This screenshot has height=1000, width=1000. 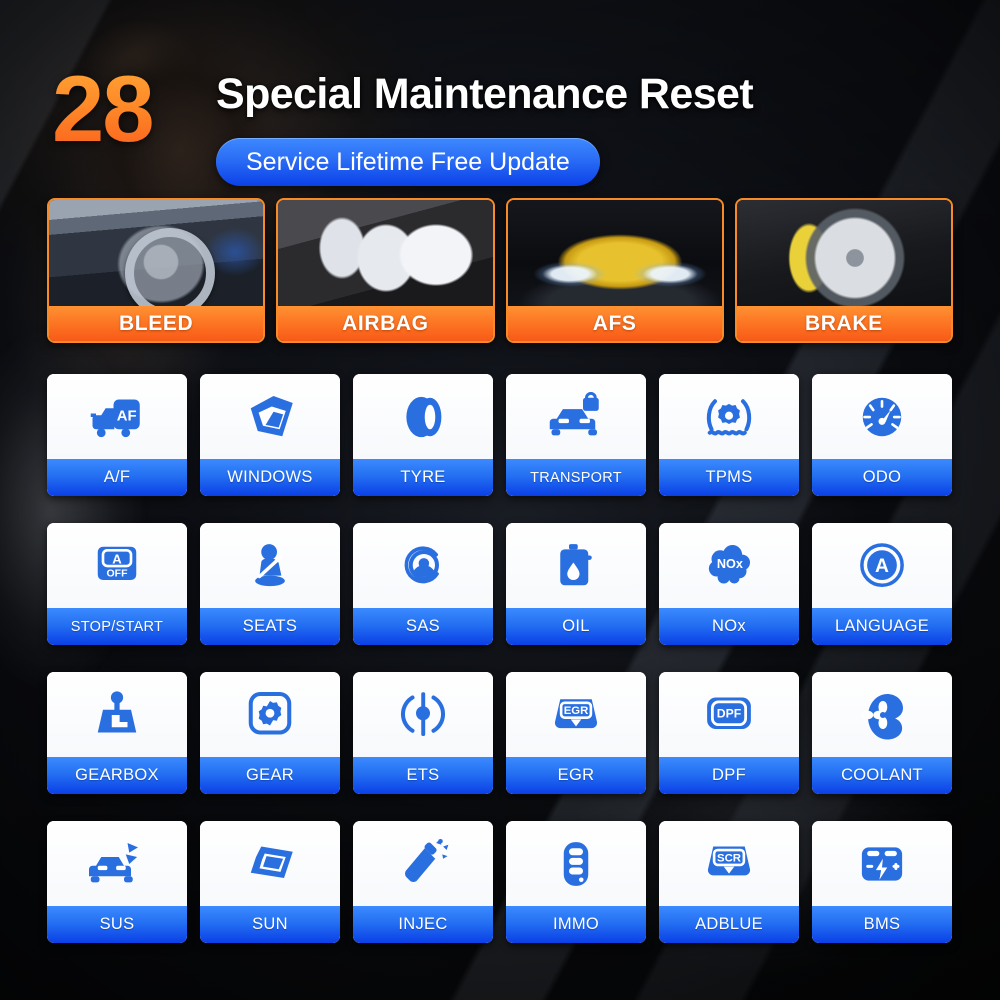 What do you see at coordinates (614, 253) in the screenshot?
I see `yellow-car-headlights-photo` at bounding box center [614, 253].